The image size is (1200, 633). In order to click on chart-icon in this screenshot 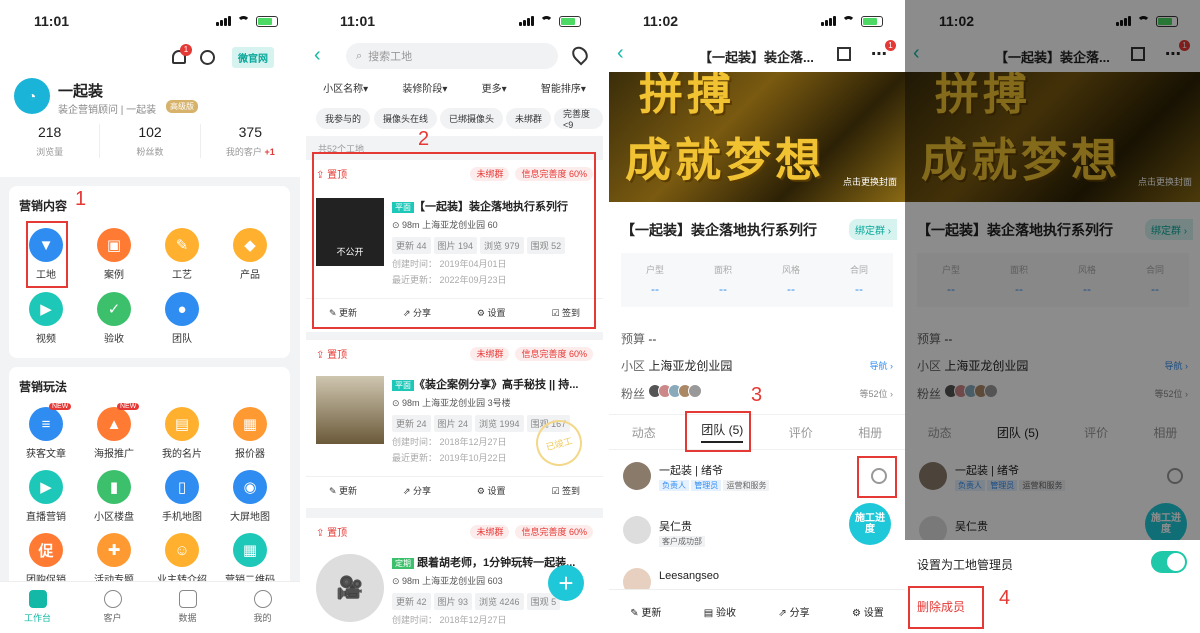, I will do `click(187, 599)`.